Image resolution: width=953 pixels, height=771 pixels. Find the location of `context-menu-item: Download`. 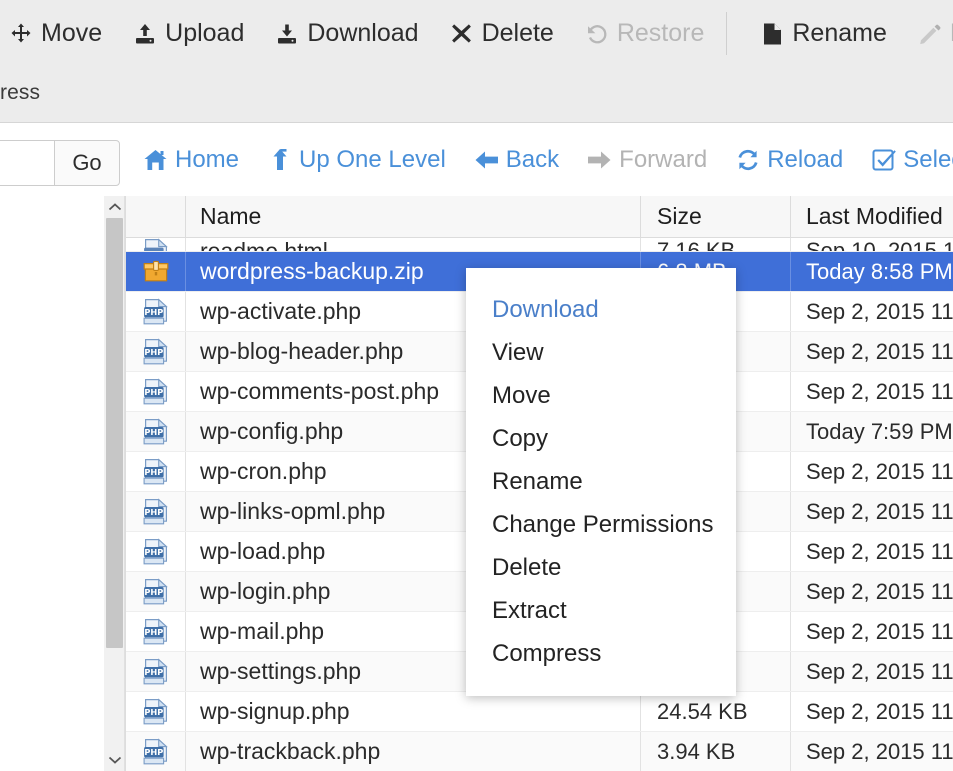

context-menu-item: Download is located at coordinates (601, 309).